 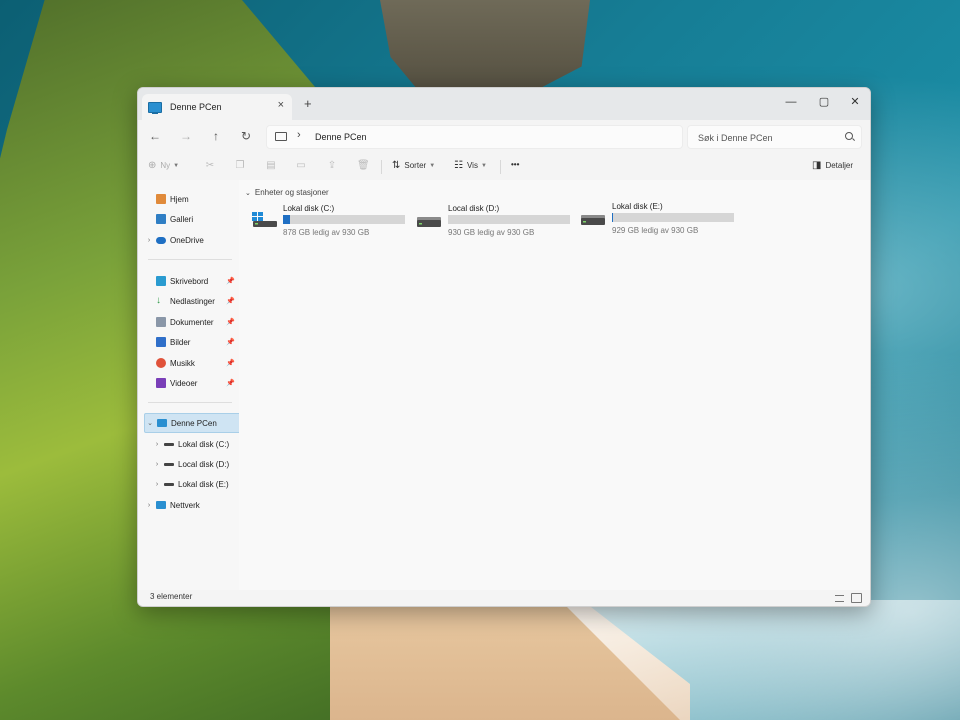 I want to click on view-button: ☷ Vis ▼, so click(x=470, y=165).